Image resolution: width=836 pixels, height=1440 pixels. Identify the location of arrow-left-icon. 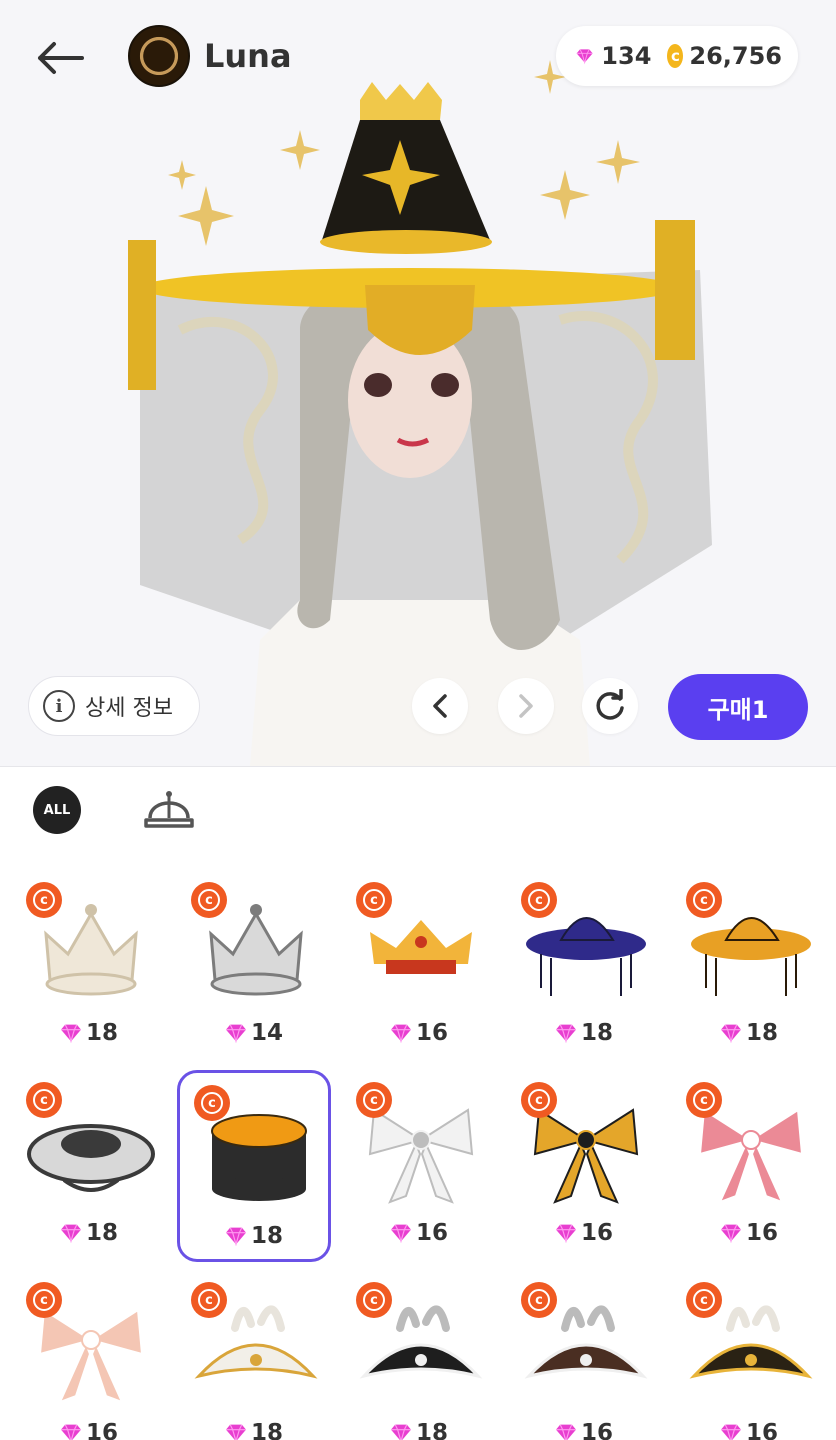
(61, 58).